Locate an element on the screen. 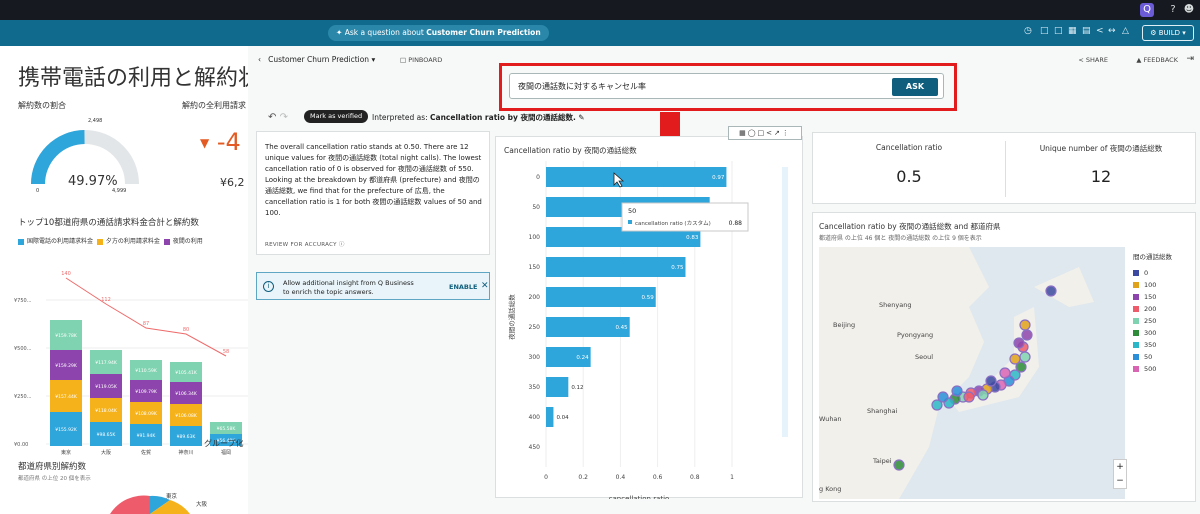  bar-chart-title: トップ10都道府県の通話請求料金合計と解約数 is located at coordinates (108, 223).